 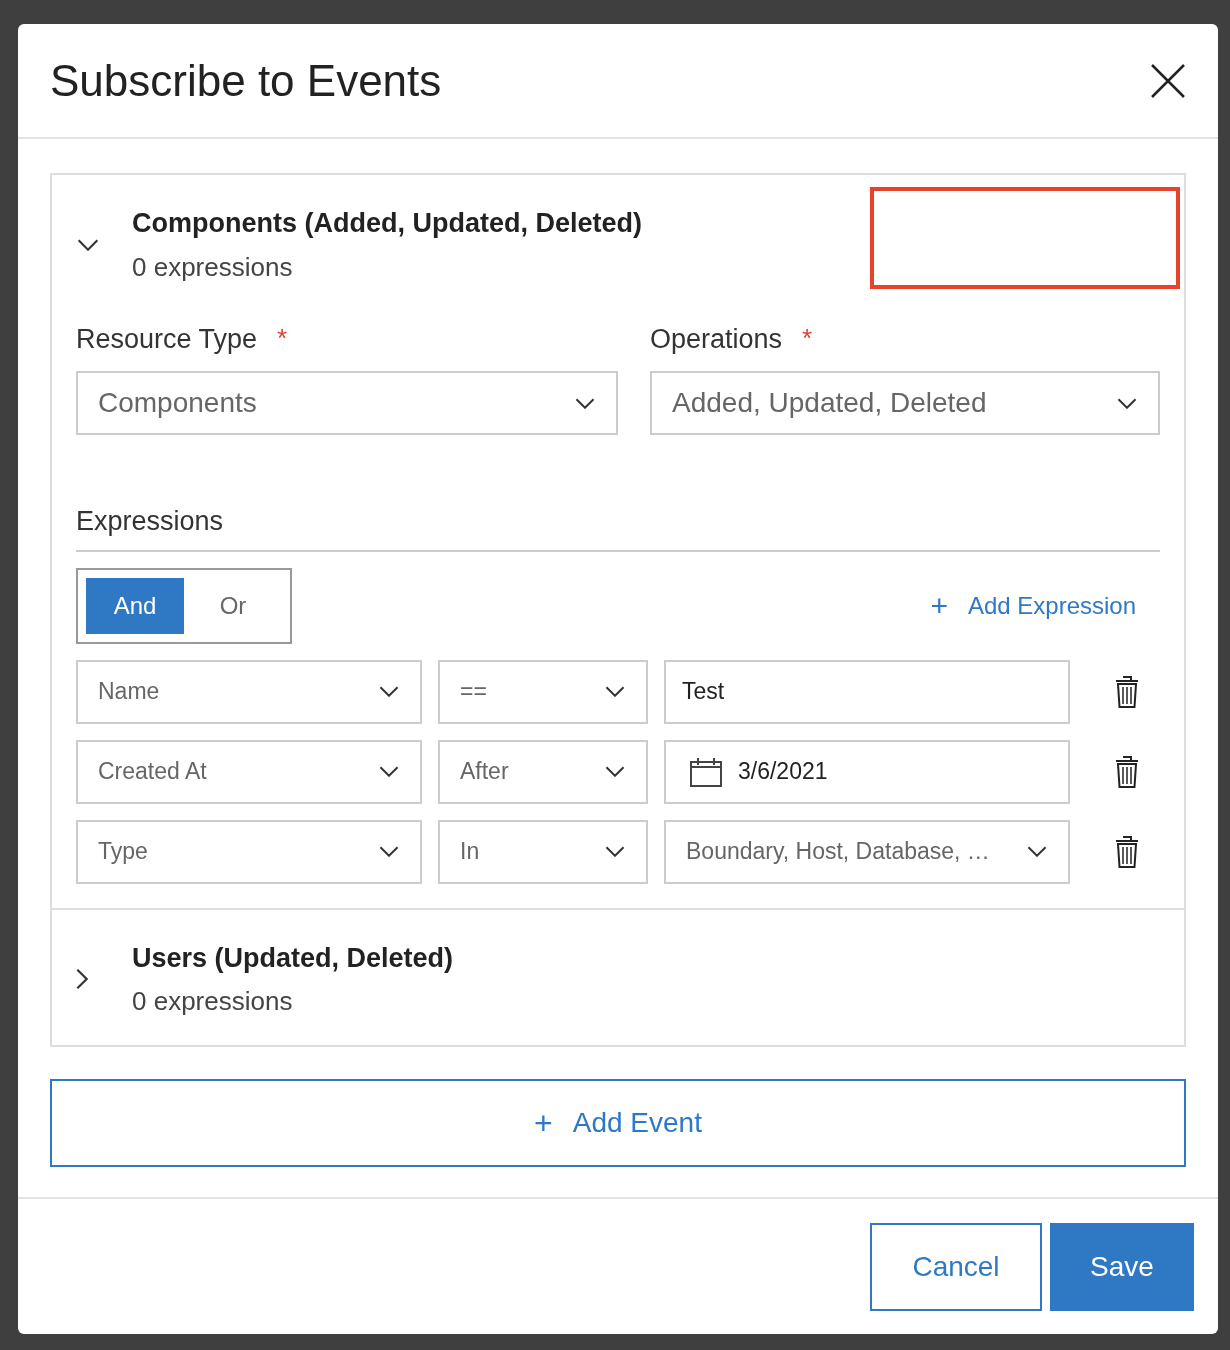 I want to click on dropdown-select: Components, so click(x=347, y=403).